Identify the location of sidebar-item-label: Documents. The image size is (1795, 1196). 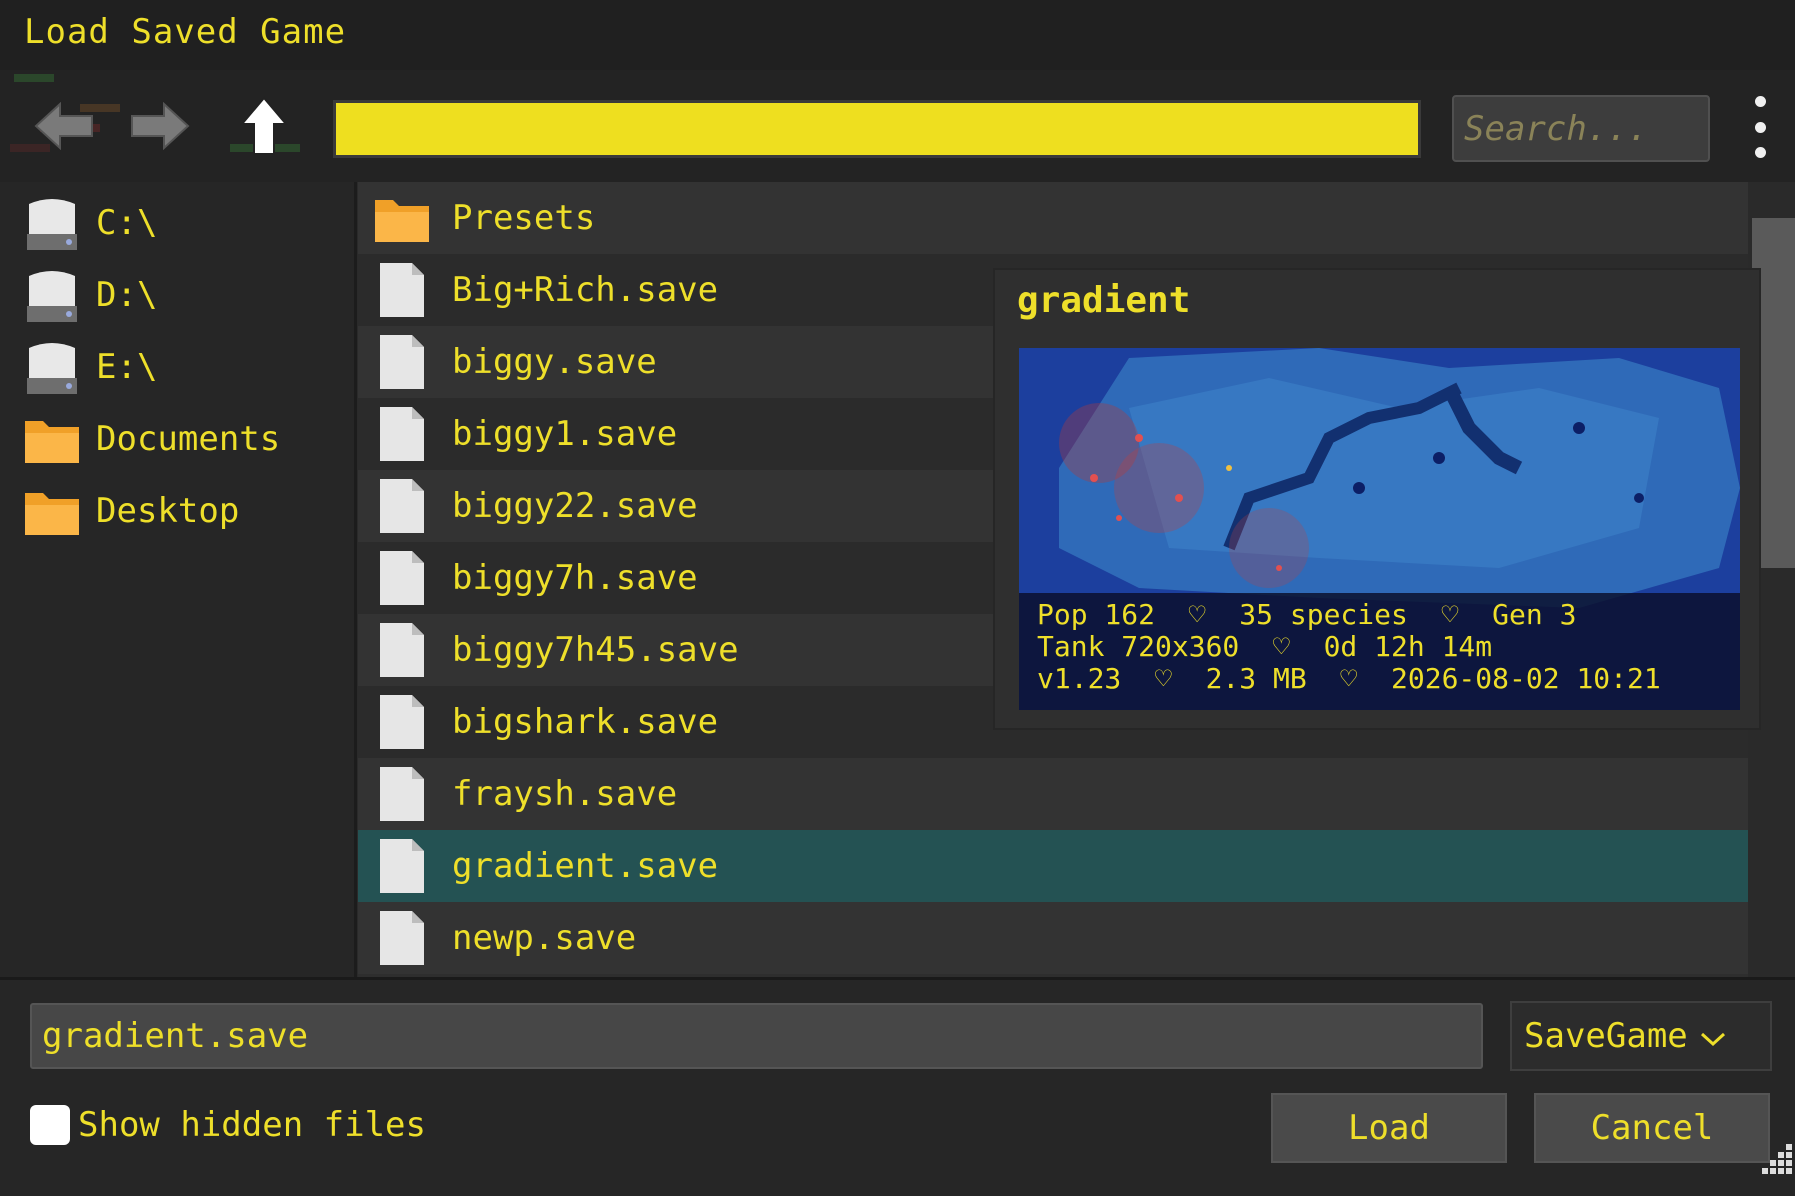
(188, 439).